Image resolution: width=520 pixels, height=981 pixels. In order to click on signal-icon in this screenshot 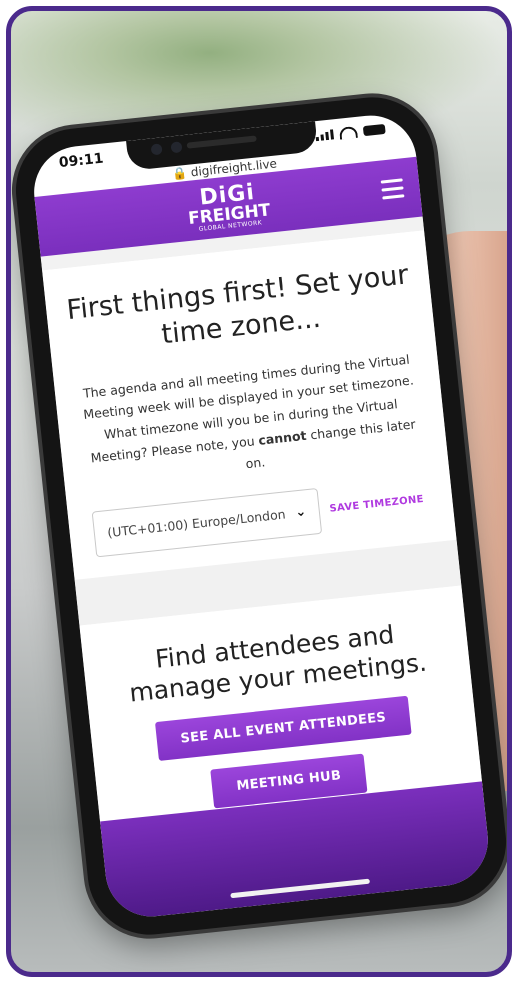, I will do `click(325, 135)`.